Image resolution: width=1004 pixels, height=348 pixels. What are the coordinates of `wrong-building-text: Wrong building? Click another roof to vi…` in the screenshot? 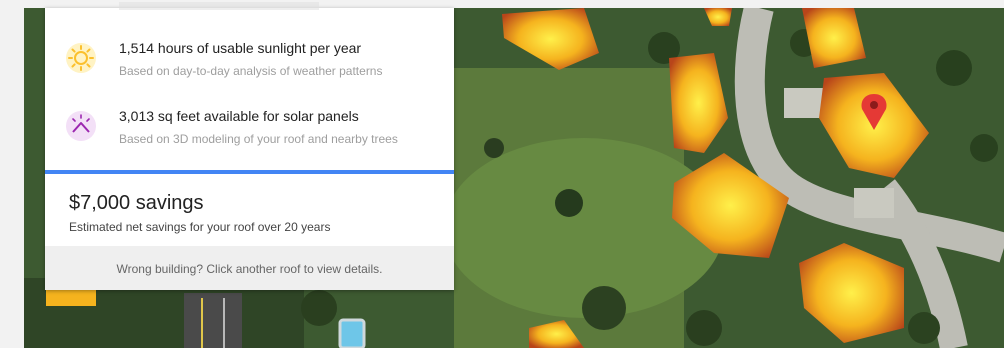 It's located at (249, 269).